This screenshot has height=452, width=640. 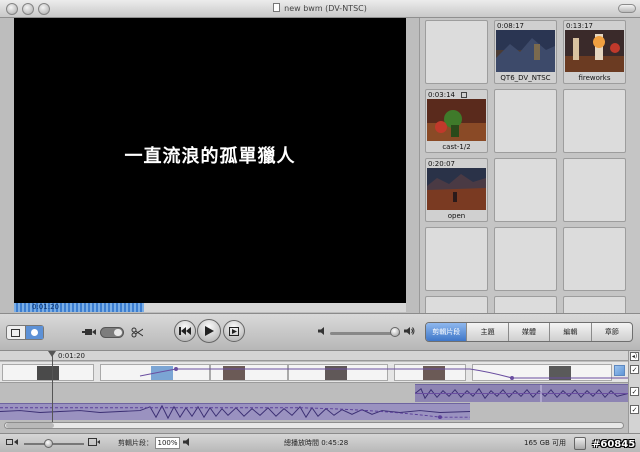 What do you see at coordinates (89, 333) in the screenshot?
I see `camera-icon` at bounding box center [89, 333].